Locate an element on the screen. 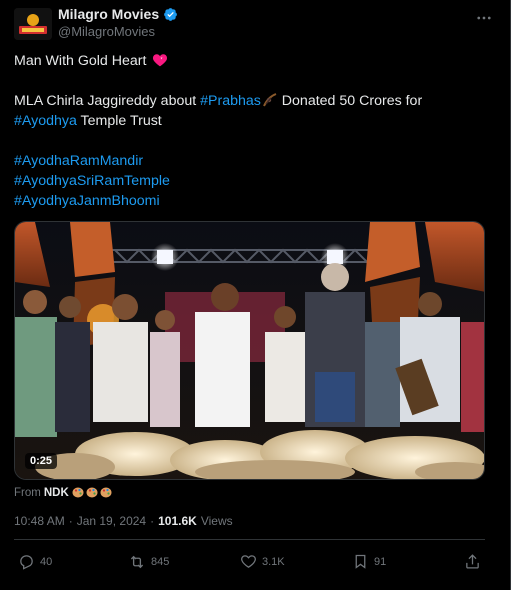 This screenshot has height=590, width=511. reply-icon is located at coordinates (26, 562).